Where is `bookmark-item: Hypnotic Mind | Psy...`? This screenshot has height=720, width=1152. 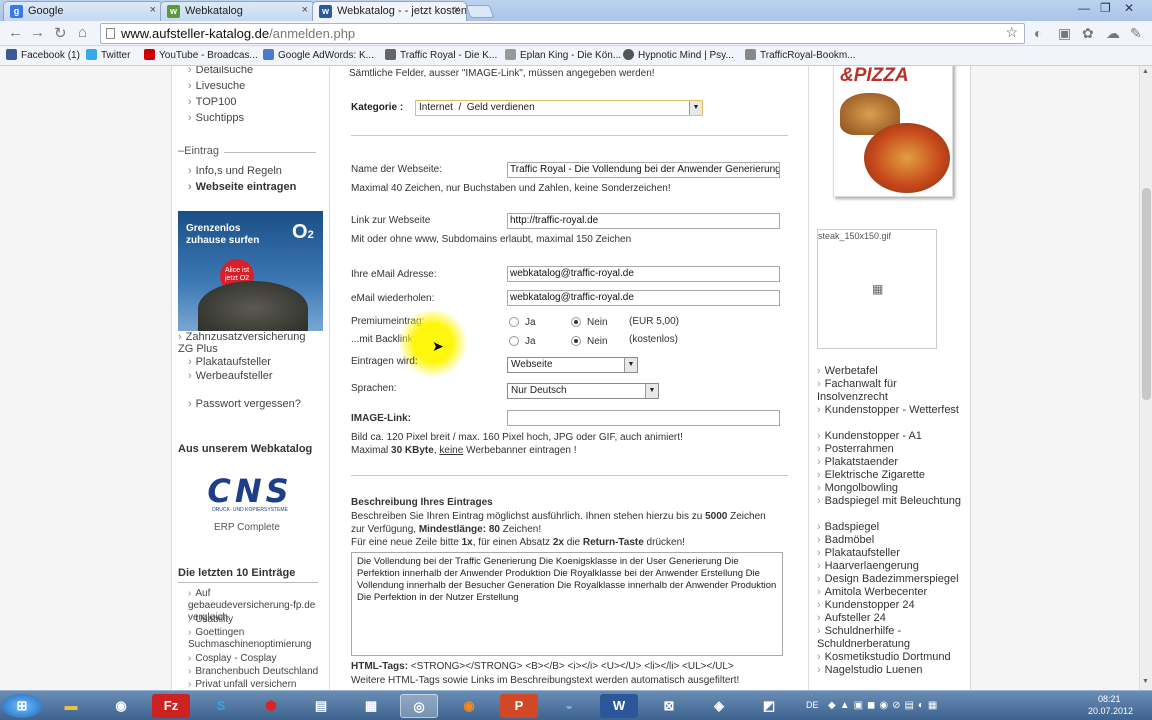
bookmark-item: Hypnotic Mind | Psy... is located at coordinates (678, 55).